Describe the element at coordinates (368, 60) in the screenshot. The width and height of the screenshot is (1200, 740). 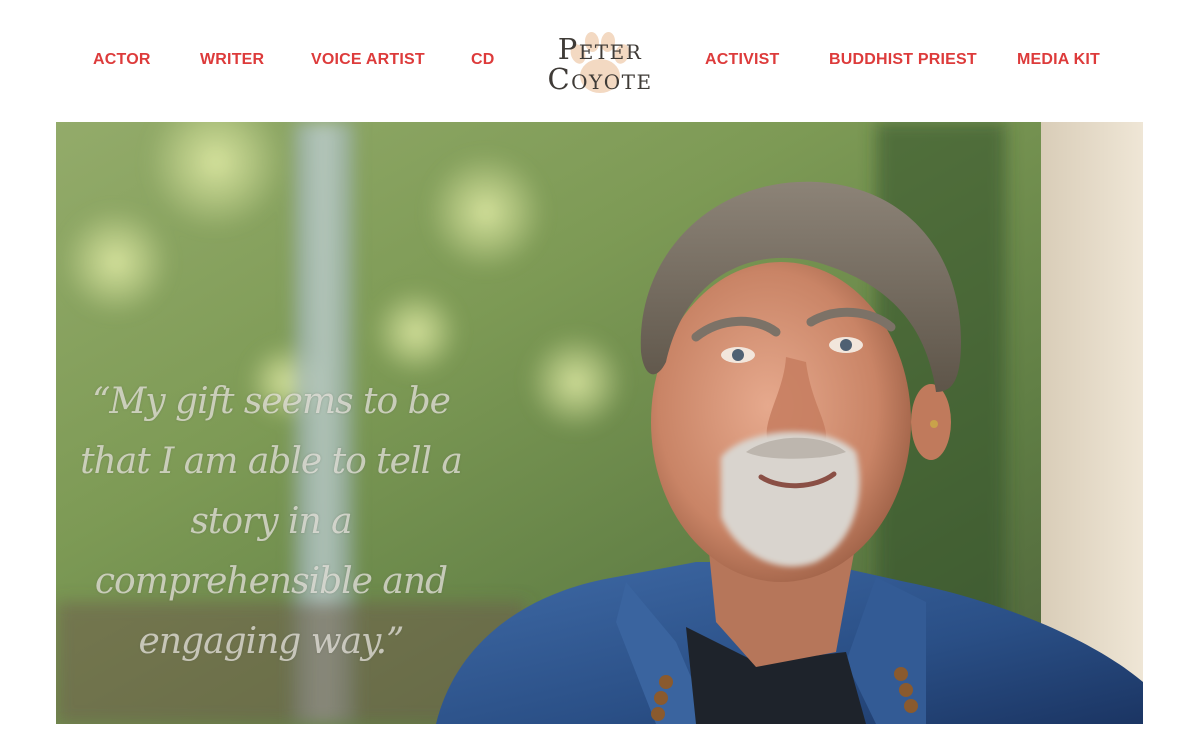
I see `nav-item-voice-artist: VOICE ARTIST` at that location.